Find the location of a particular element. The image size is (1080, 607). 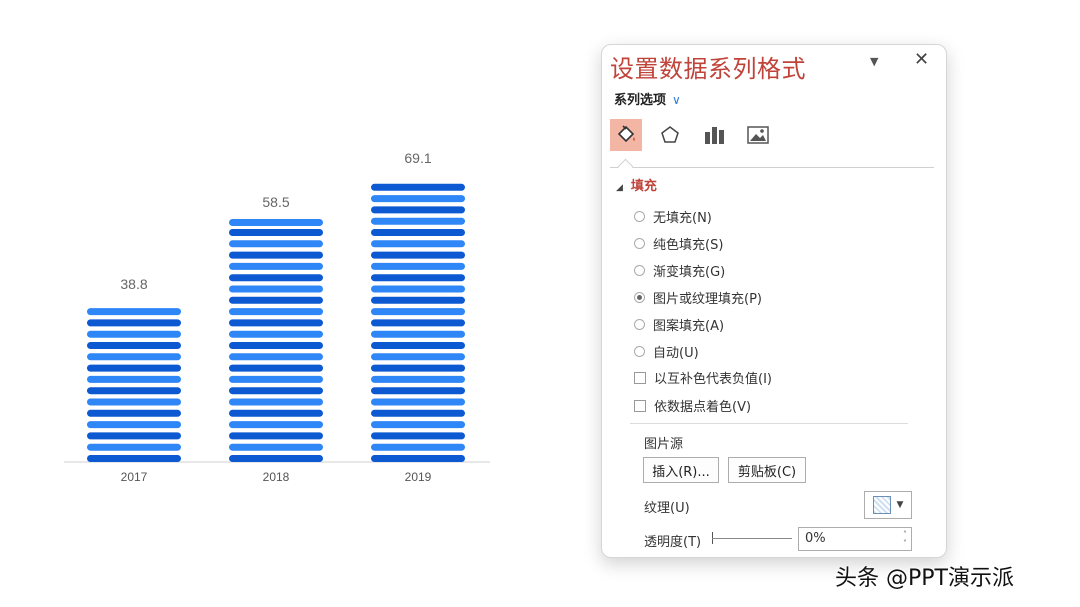

texture-dropdown: ▼ is located at coordinates (888, 505).